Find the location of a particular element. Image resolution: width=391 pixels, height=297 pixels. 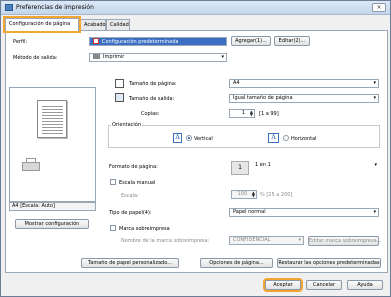

scale-spinner: 100 ▲ ▼ is located at coordinates (244, 194).